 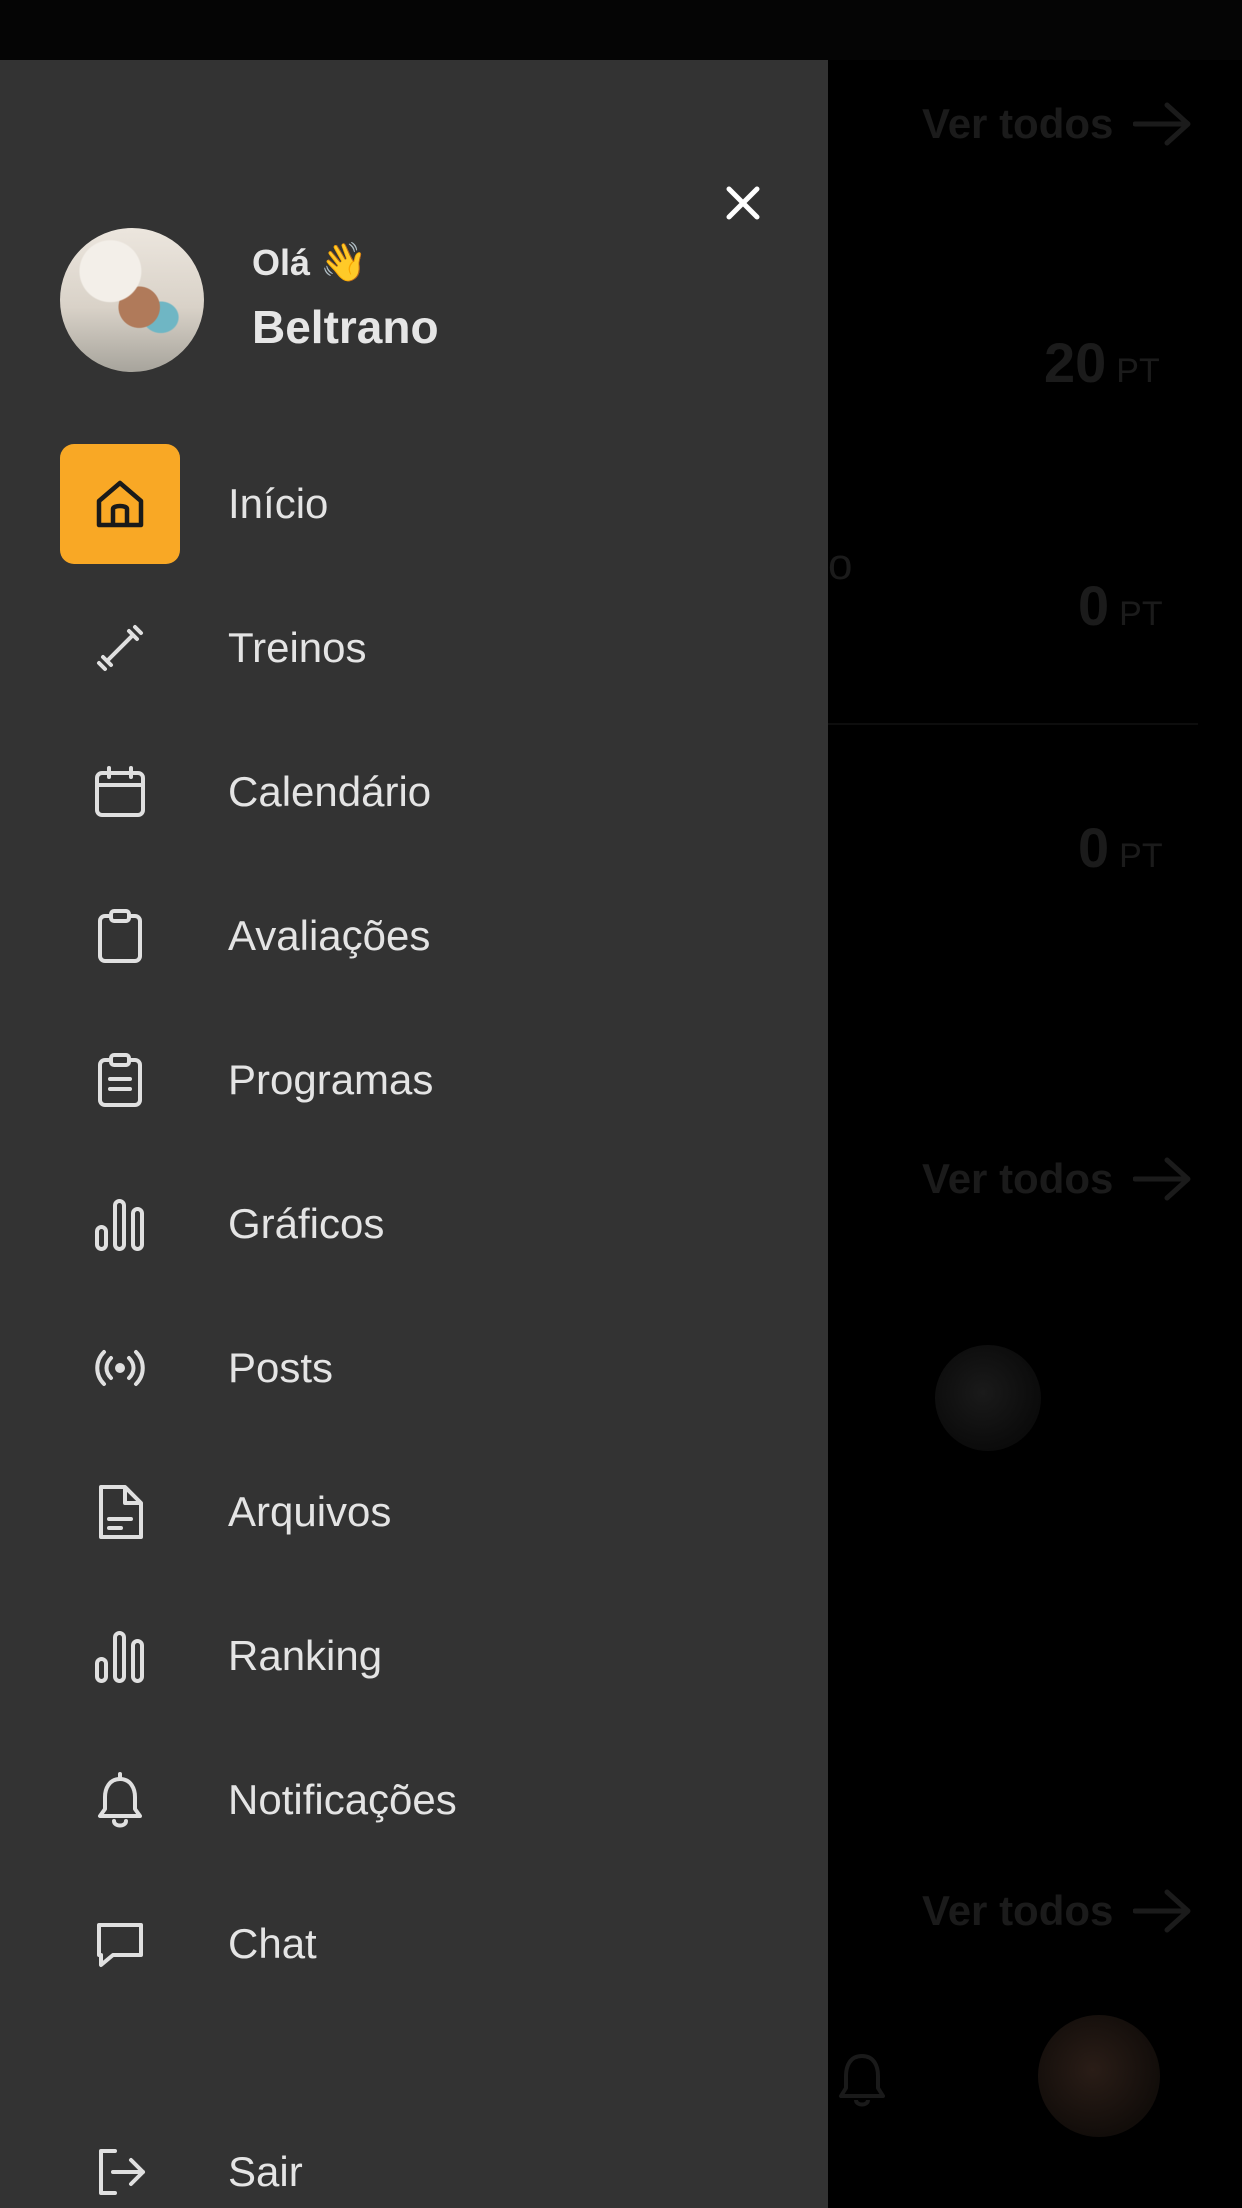 I want to click on divider, so click(x=1013, y=724).